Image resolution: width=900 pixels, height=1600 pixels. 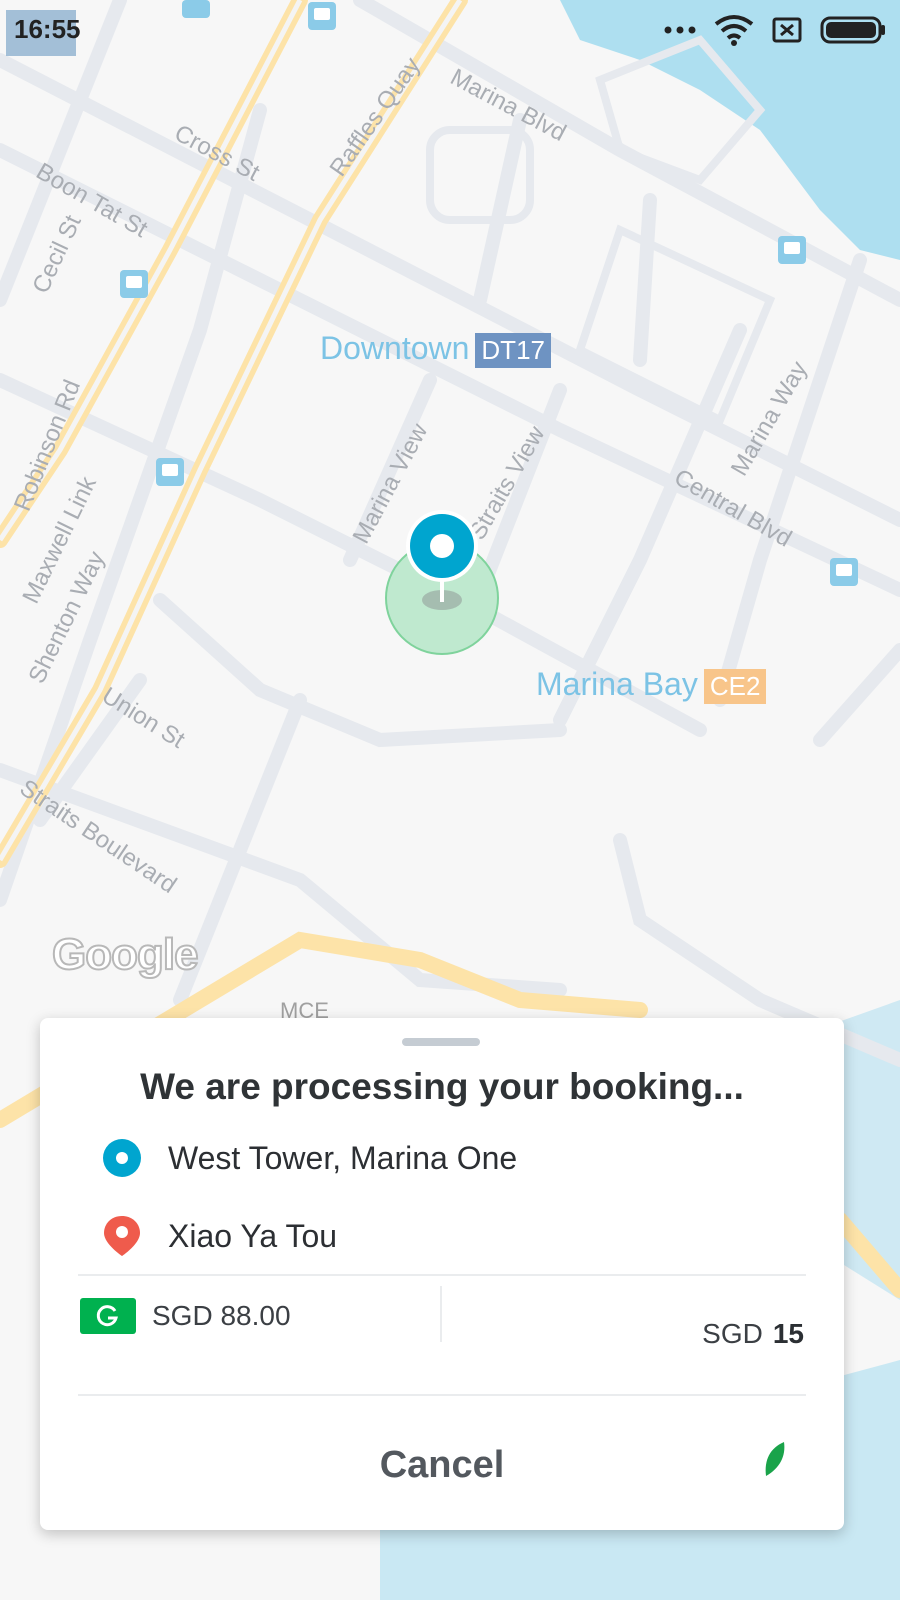 What do you see at coordinates (617, 684) in the screenshot?
I see `place-name: Marina Bay` at bounding box center [617, 684].